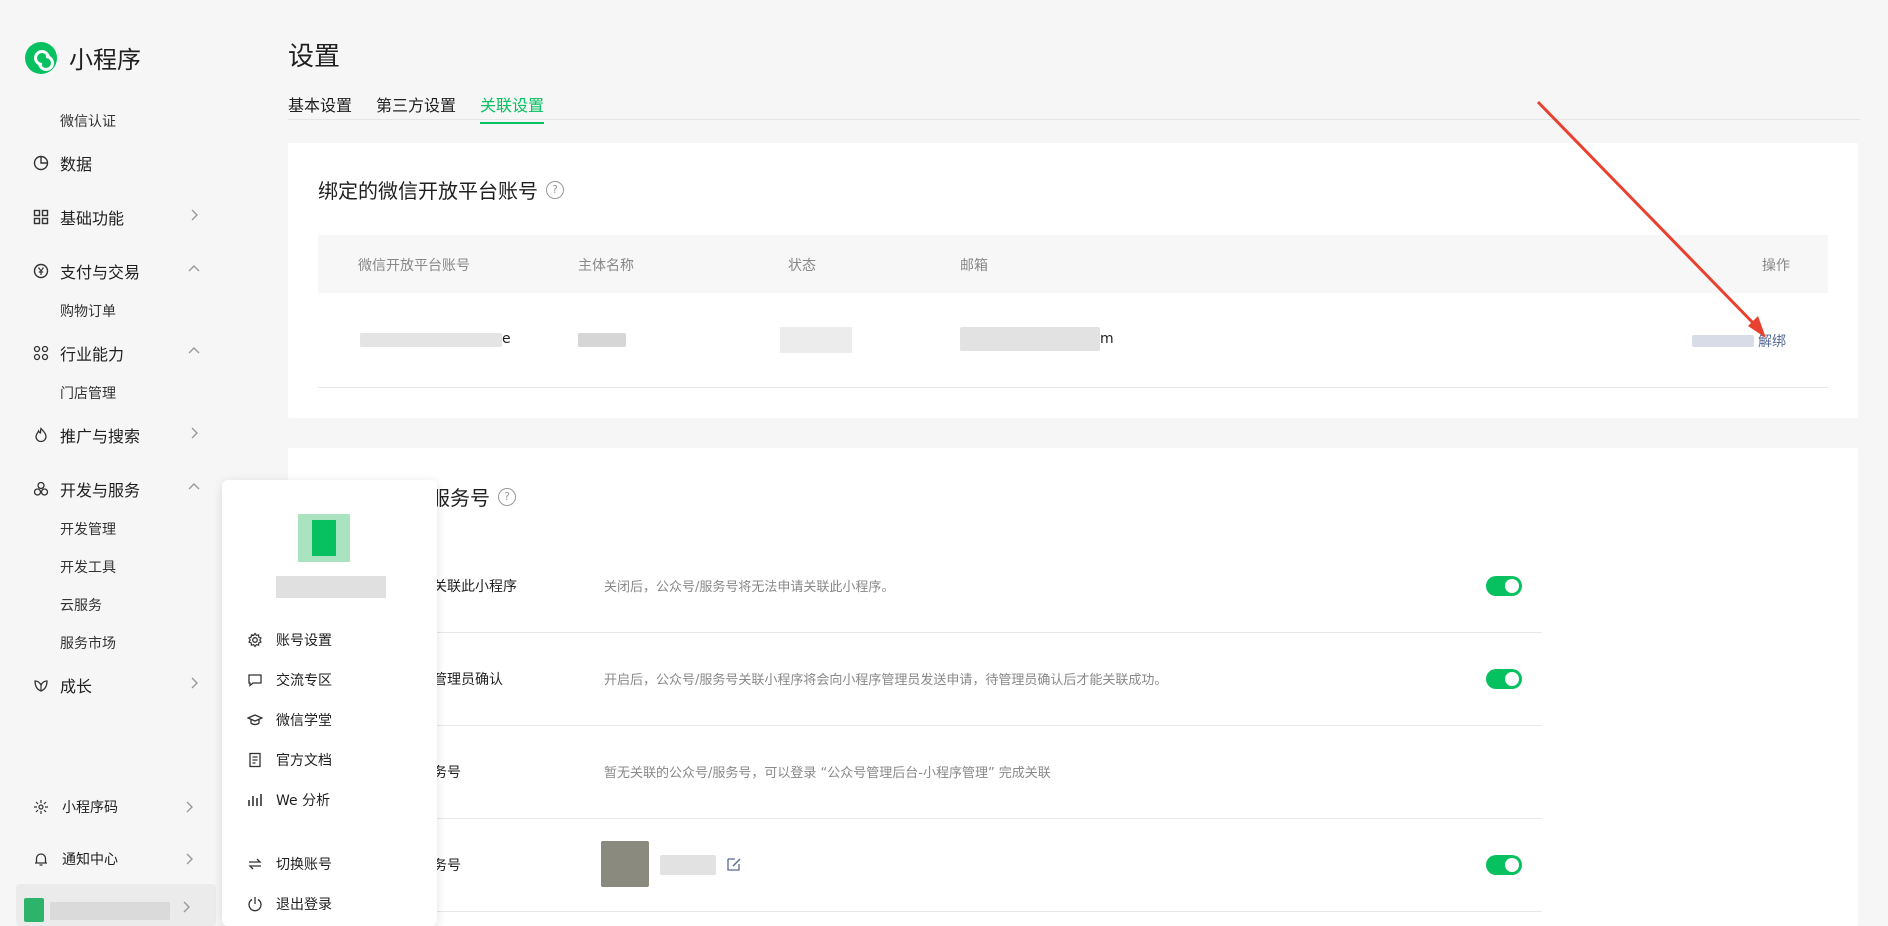 This screenshot has width=1888, height=926. Describe the element at coordinates (1030, 339) in the screenshot. I see `email-redacted` at that location.